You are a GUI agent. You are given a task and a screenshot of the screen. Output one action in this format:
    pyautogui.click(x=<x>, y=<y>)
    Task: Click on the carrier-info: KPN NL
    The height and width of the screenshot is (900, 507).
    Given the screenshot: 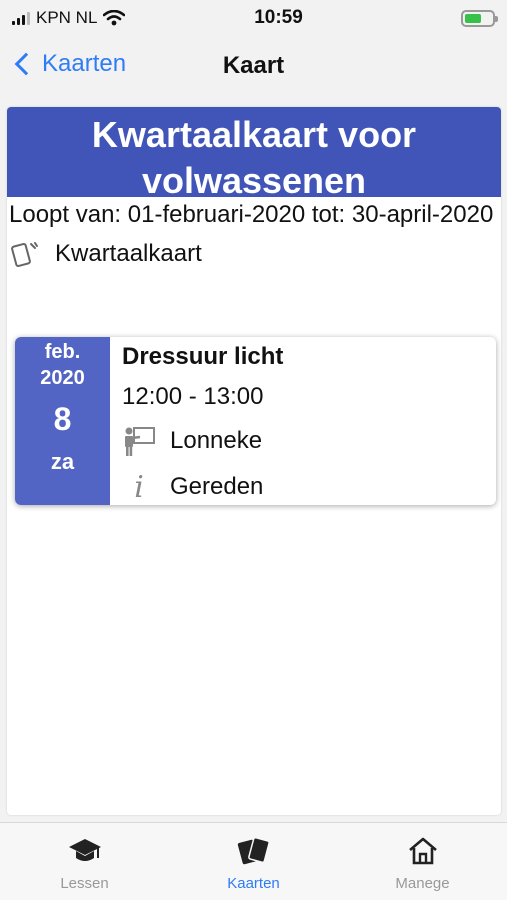 What is the action you would take?
    pyautogui.click(x=97, y=18)
    